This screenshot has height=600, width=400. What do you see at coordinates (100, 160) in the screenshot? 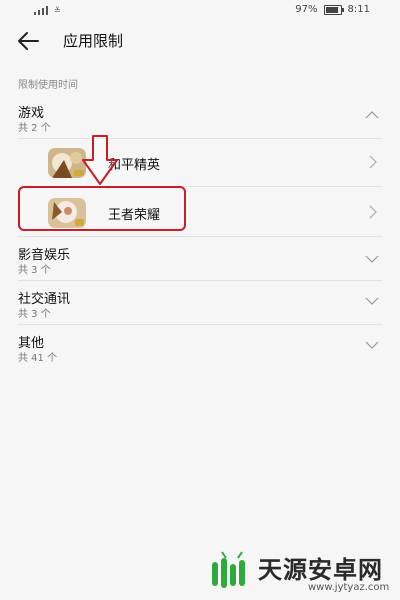
I see `down-arrow-annotation` at bounding box center [100, 160].